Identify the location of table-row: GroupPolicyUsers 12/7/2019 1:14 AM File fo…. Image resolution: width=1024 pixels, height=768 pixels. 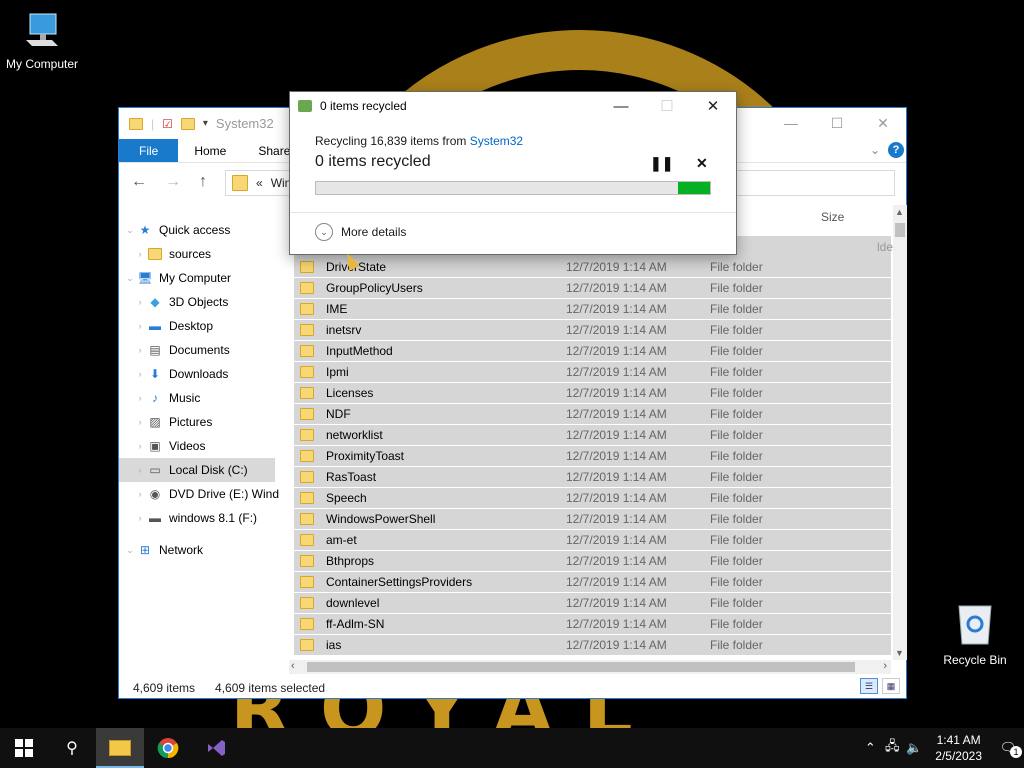
(592, 288).